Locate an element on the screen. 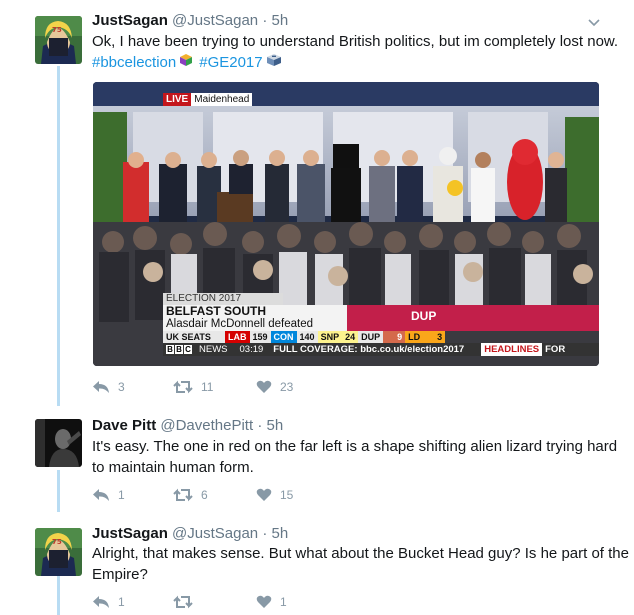 The image size is (634, 615). chevron-down-icon is located at coordinates (594, 22).